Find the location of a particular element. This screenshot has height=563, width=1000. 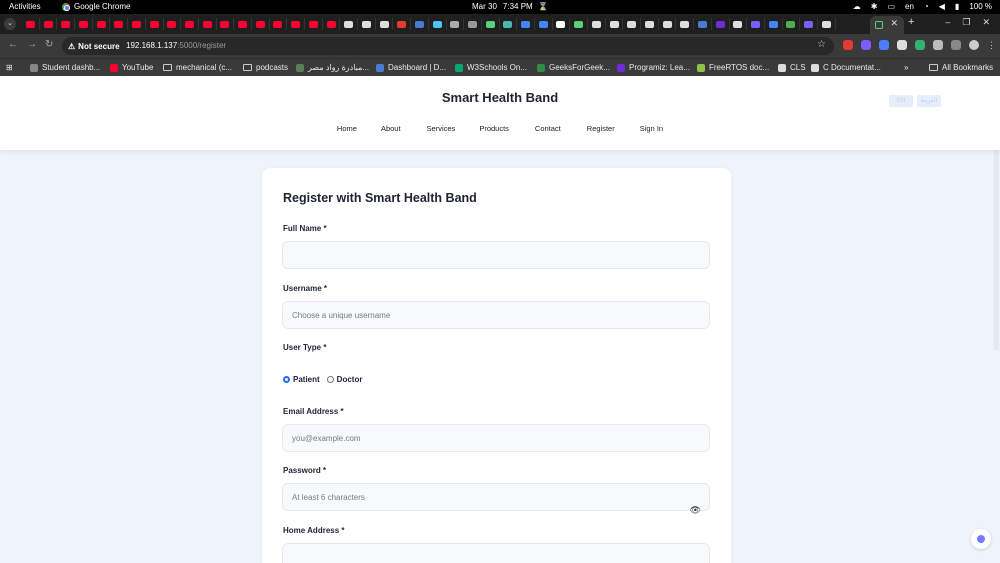

show-password-eye-icon: 👁 is located at coordinates (695, 510).